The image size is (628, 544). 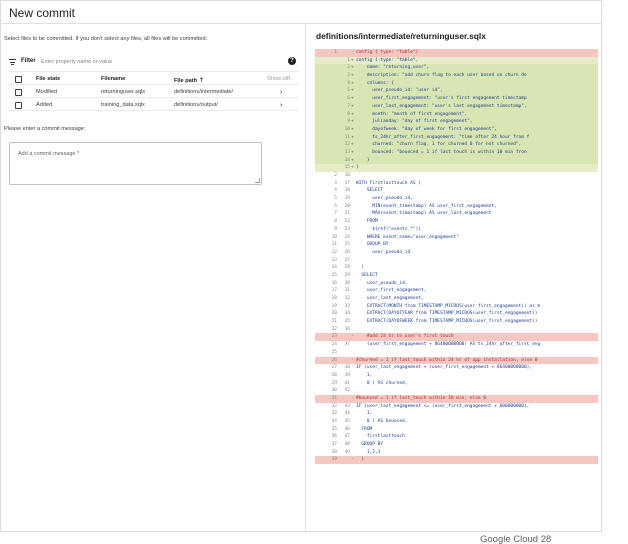 I want to click on diff-code: ${ref("events_*")}, so click(x=389, y=229).